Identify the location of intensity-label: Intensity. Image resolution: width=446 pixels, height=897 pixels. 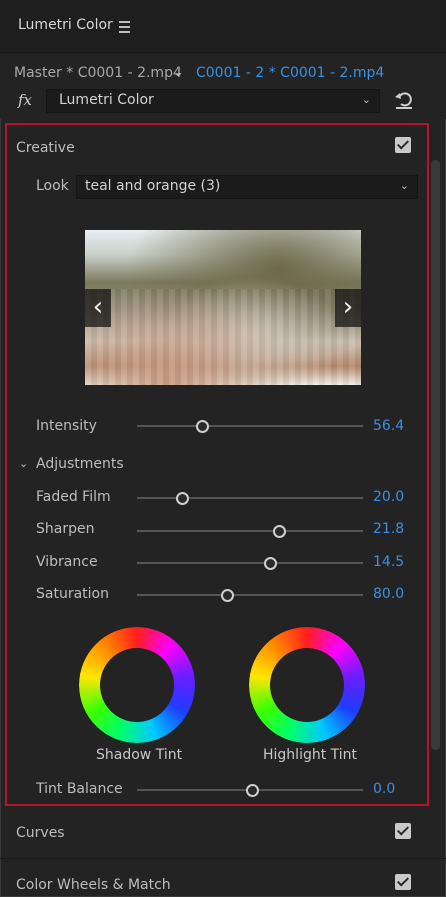
(66, 426).